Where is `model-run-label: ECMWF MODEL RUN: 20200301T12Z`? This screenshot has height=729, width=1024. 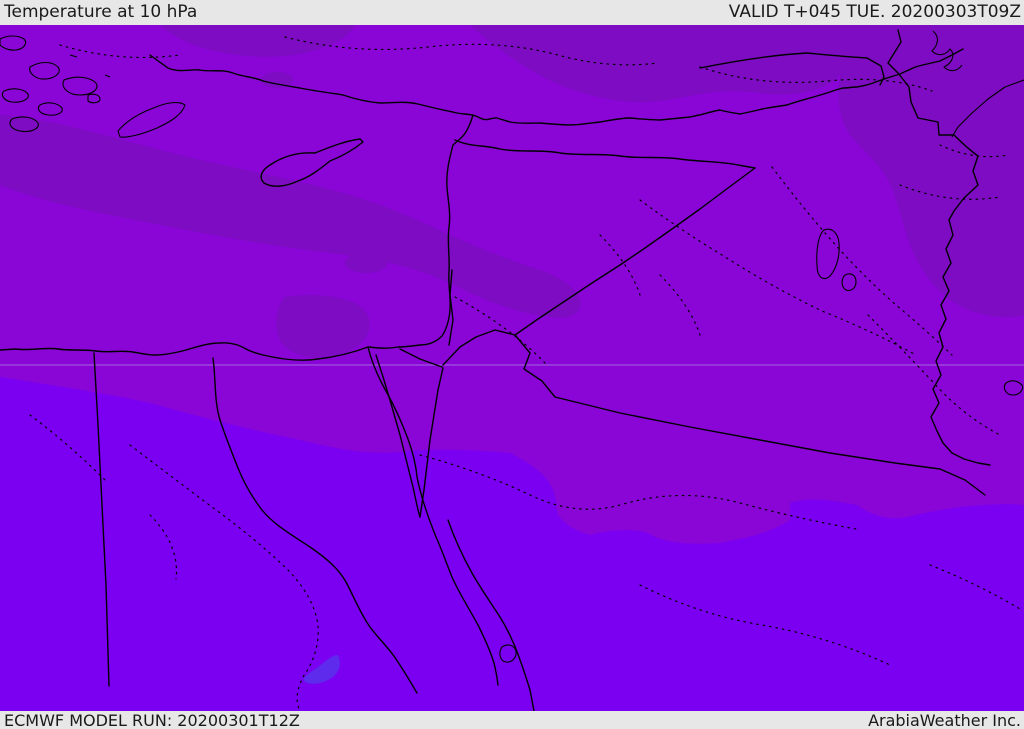 model-run-label: ECMWF MODEL RUN: 20200301T12Z is located at coordinates (152, 720).